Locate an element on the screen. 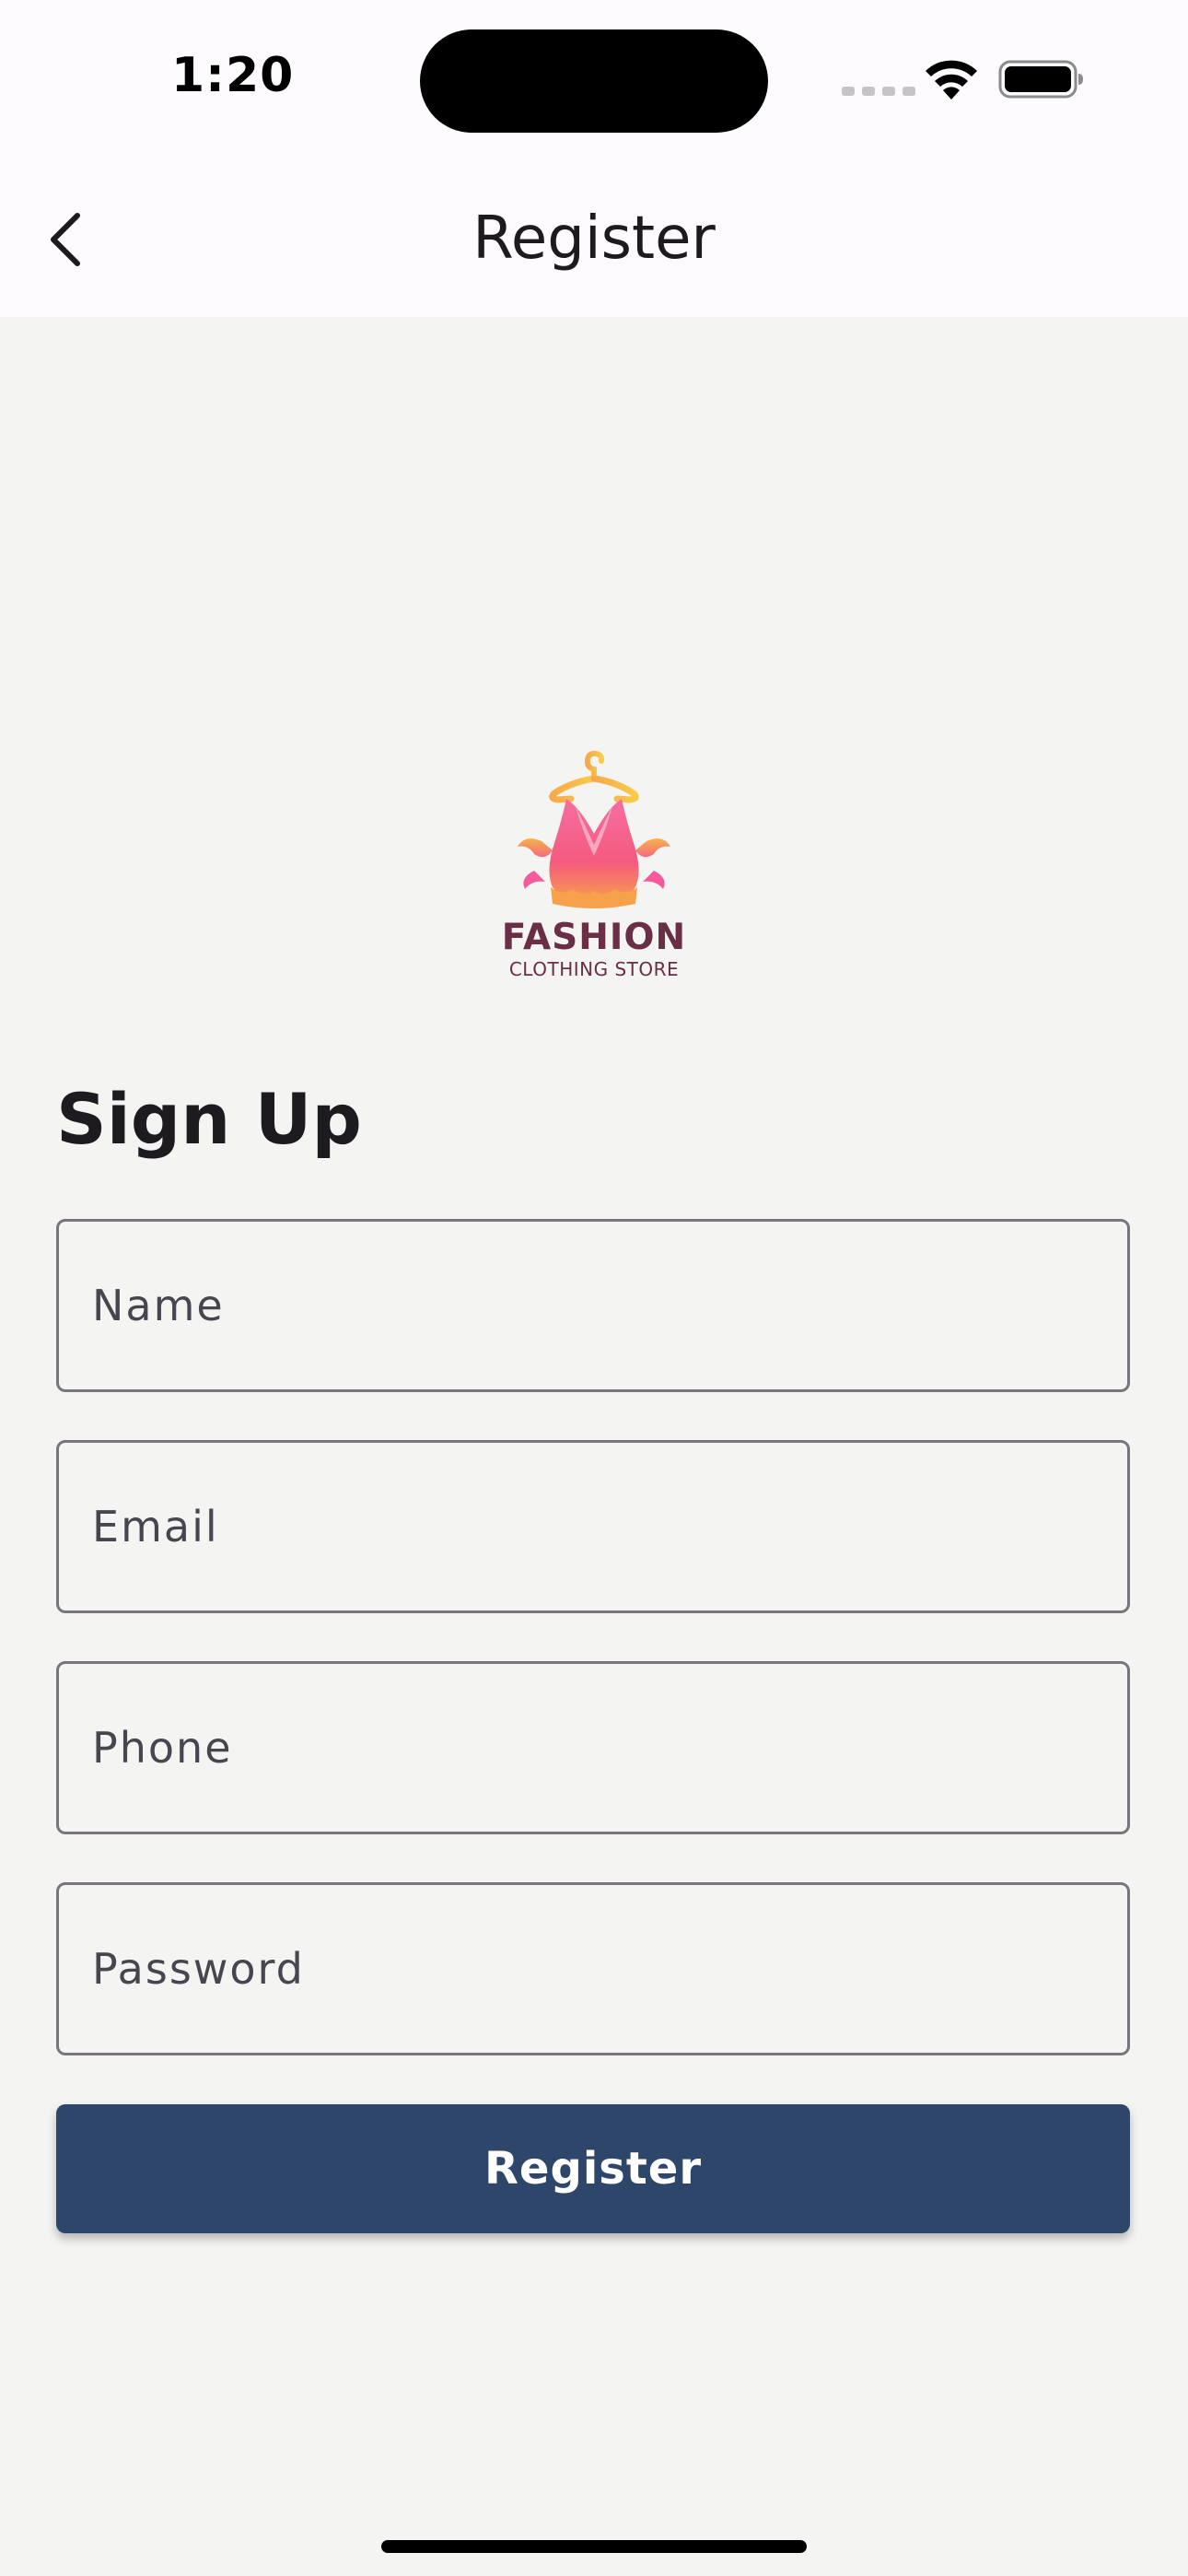 The height and width of the screenshot is (2576, 1188). status-time: 1:20 is located at coordinates (233, 75).